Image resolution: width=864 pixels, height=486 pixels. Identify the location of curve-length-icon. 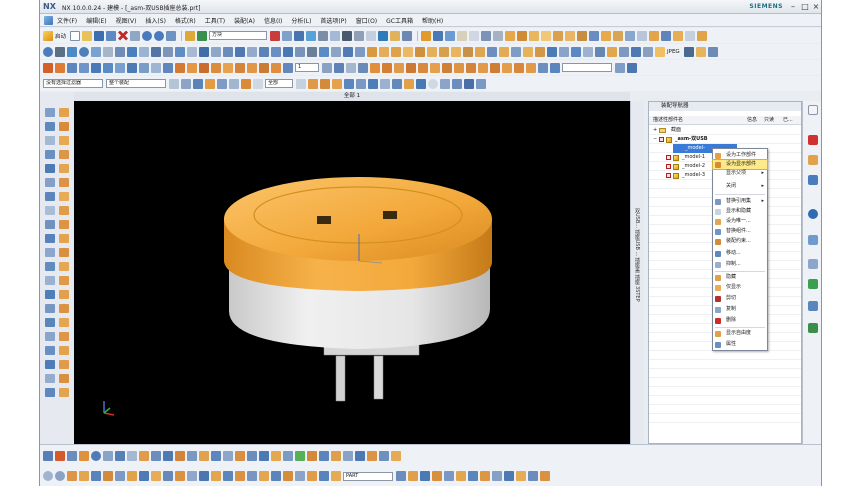
(252, 51).